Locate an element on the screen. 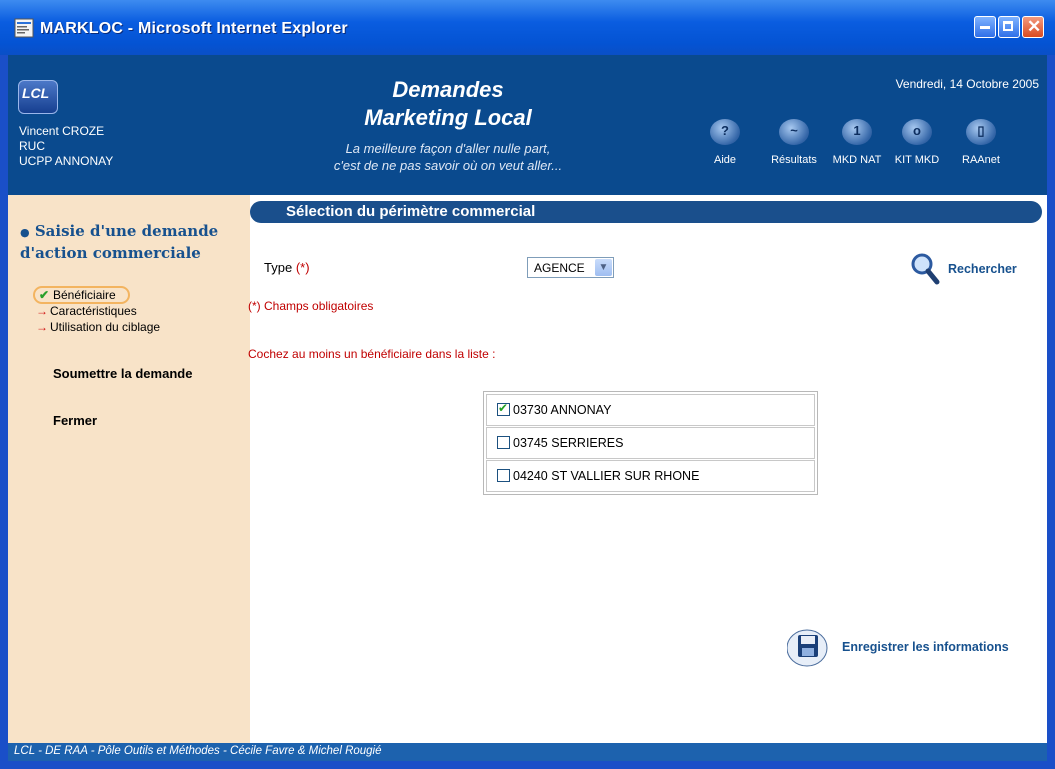  nav-label: MKD NAT is located at coordinates (857, 160).